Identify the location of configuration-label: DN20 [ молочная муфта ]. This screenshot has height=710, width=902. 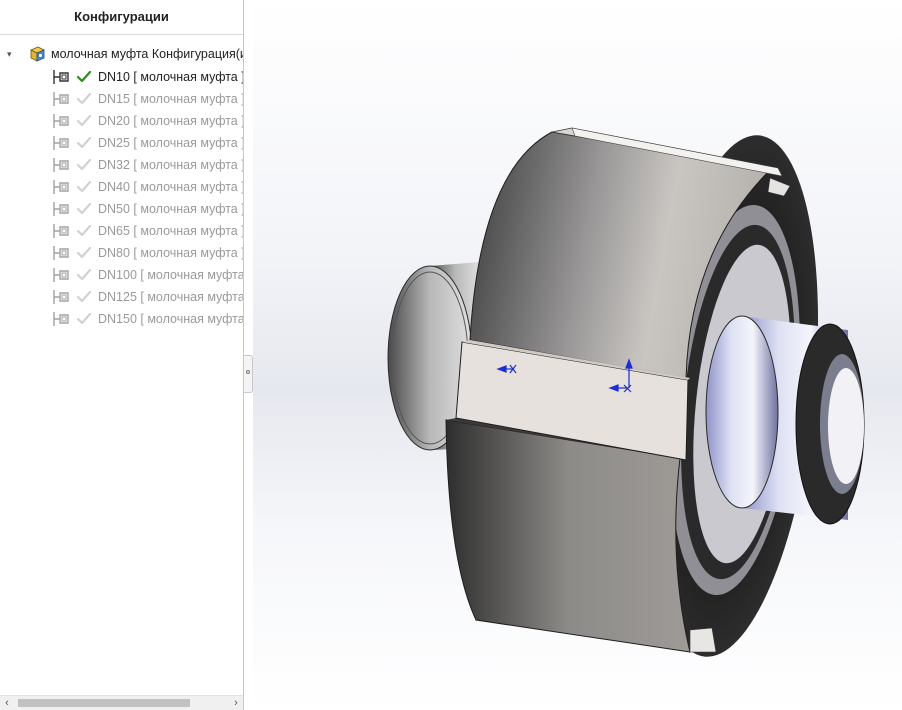
(170, 121).